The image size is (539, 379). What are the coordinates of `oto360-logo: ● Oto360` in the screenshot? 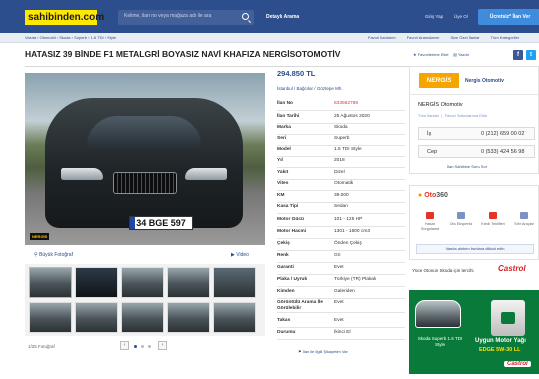 It's located at (433, 195).